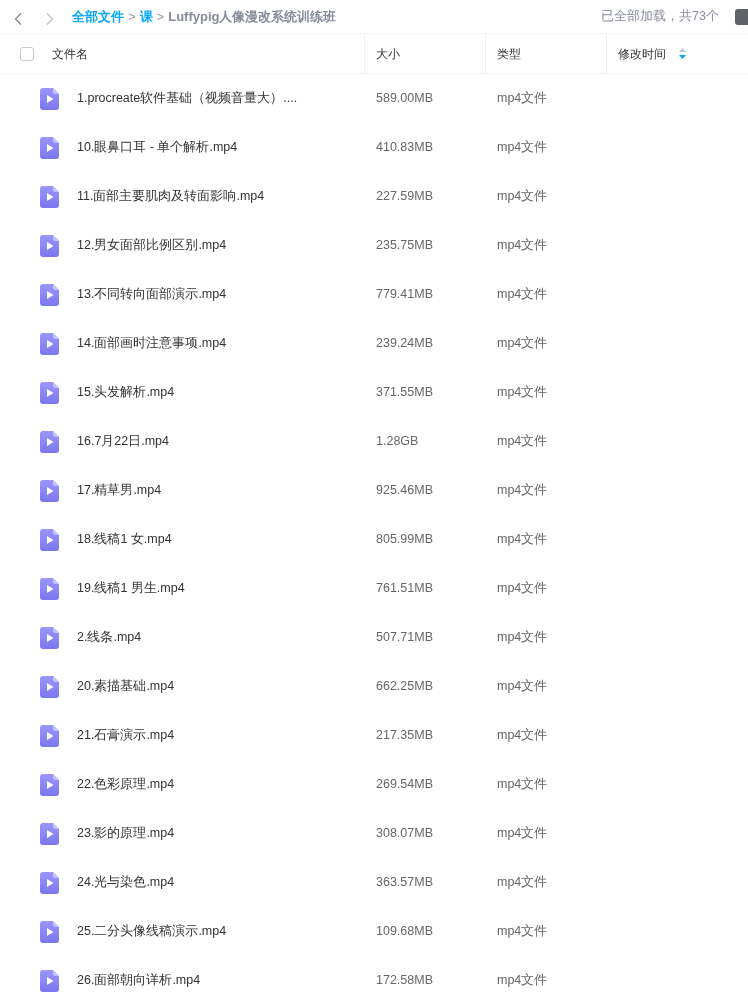  What do you see at coordinates (404, 882) in the screenshot?
I see `file-size: 363.57MB` at bounding box center [404, 882].